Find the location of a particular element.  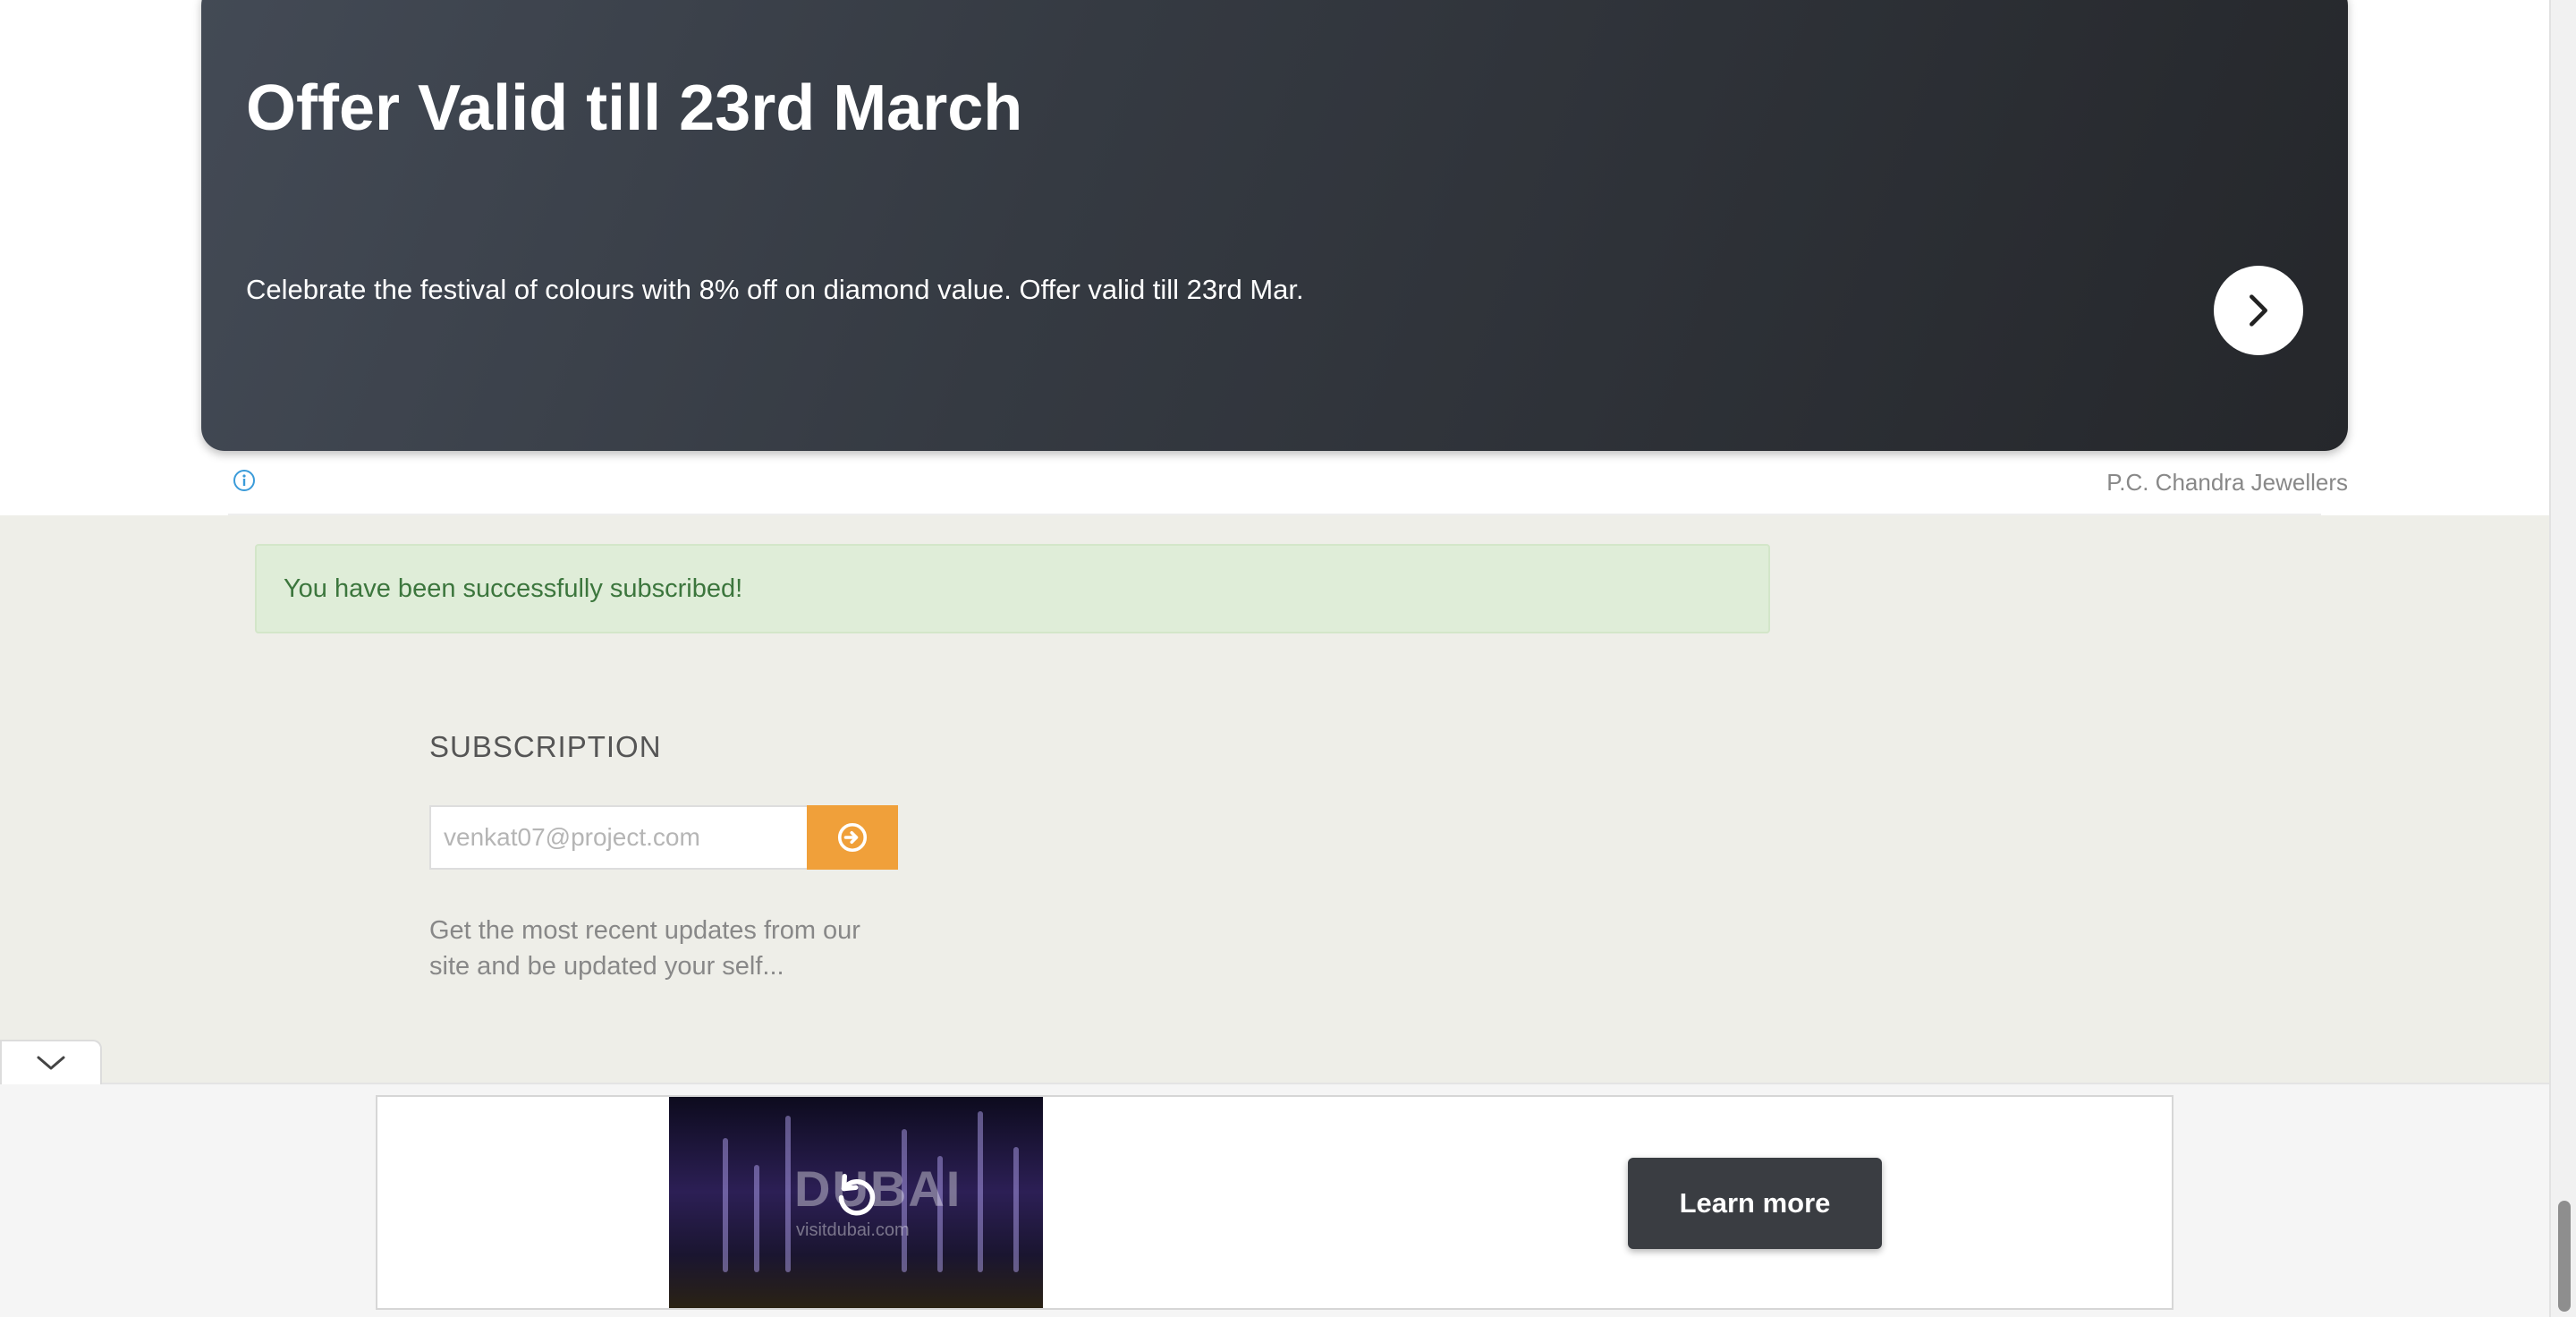

scrollbar-thumb is located at coordinates (2564, 1256).